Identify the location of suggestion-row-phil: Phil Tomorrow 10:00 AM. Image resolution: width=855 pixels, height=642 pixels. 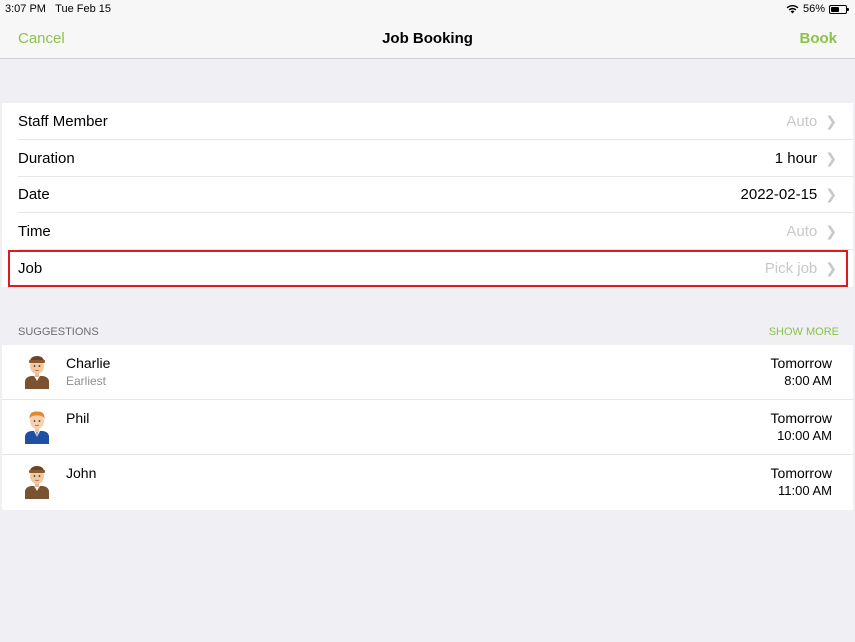
(427, 427).